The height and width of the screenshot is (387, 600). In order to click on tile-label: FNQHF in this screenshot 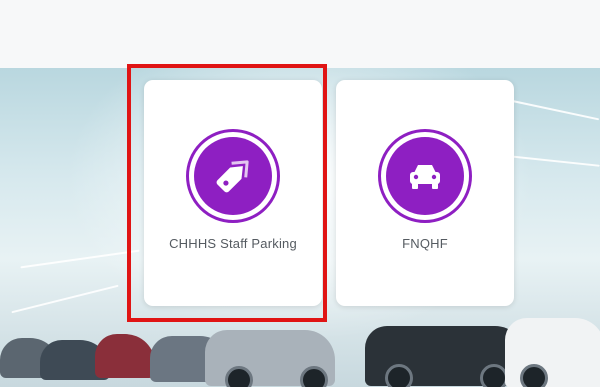, I will do `click(425, 243)`.